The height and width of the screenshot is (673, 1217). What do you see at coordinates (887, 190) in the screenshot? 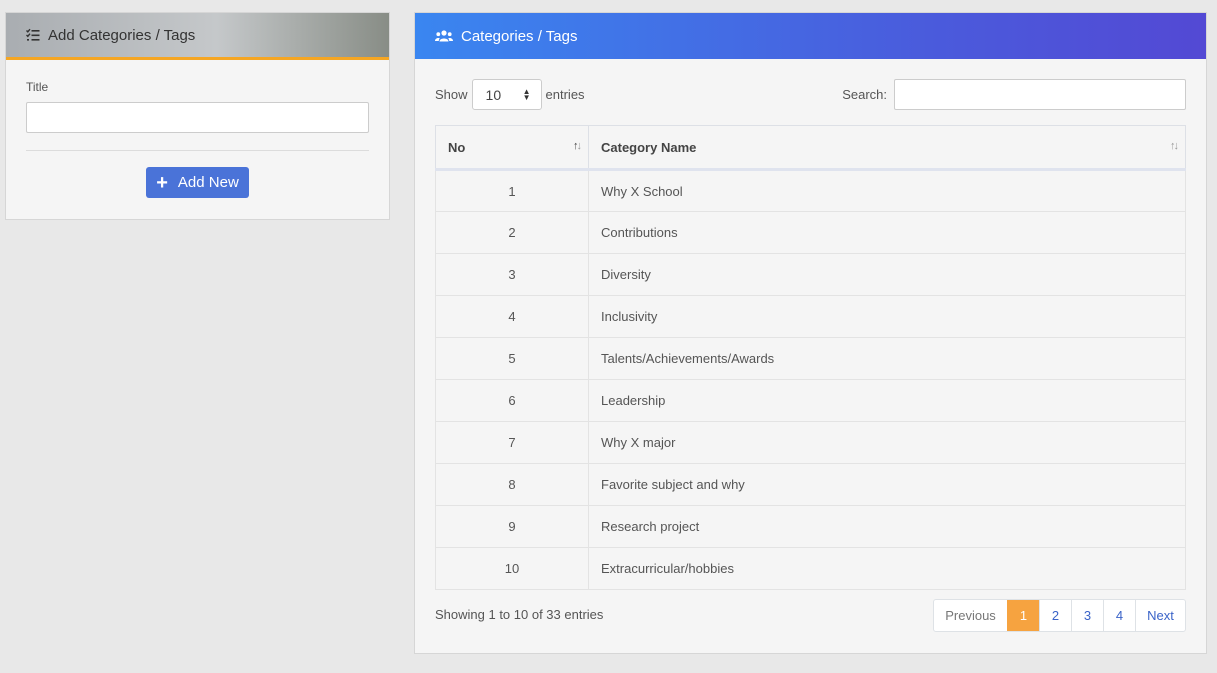
I see `category-name-cell: Why X School` at bounding box center [887, 190].